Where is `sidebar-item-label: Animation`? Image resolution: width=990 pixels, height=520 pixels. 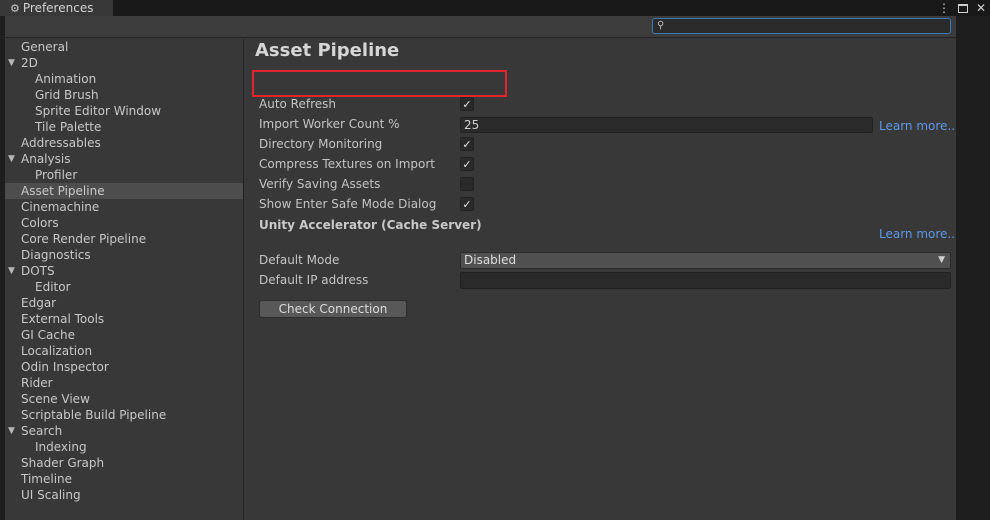
sidebar-item-label: Animation is located at coordinates (66, 79).